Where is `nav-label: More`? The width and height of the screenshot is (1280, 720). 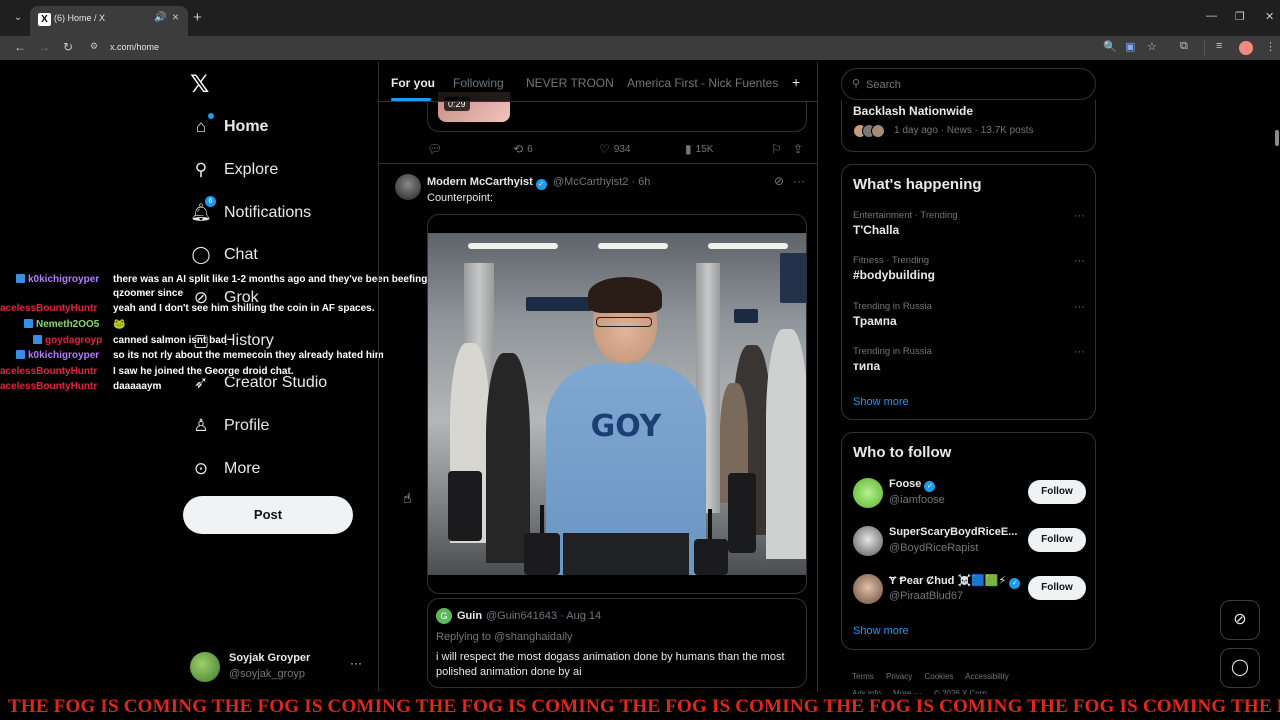
nav-label: More is located at coordinates (242, 468).